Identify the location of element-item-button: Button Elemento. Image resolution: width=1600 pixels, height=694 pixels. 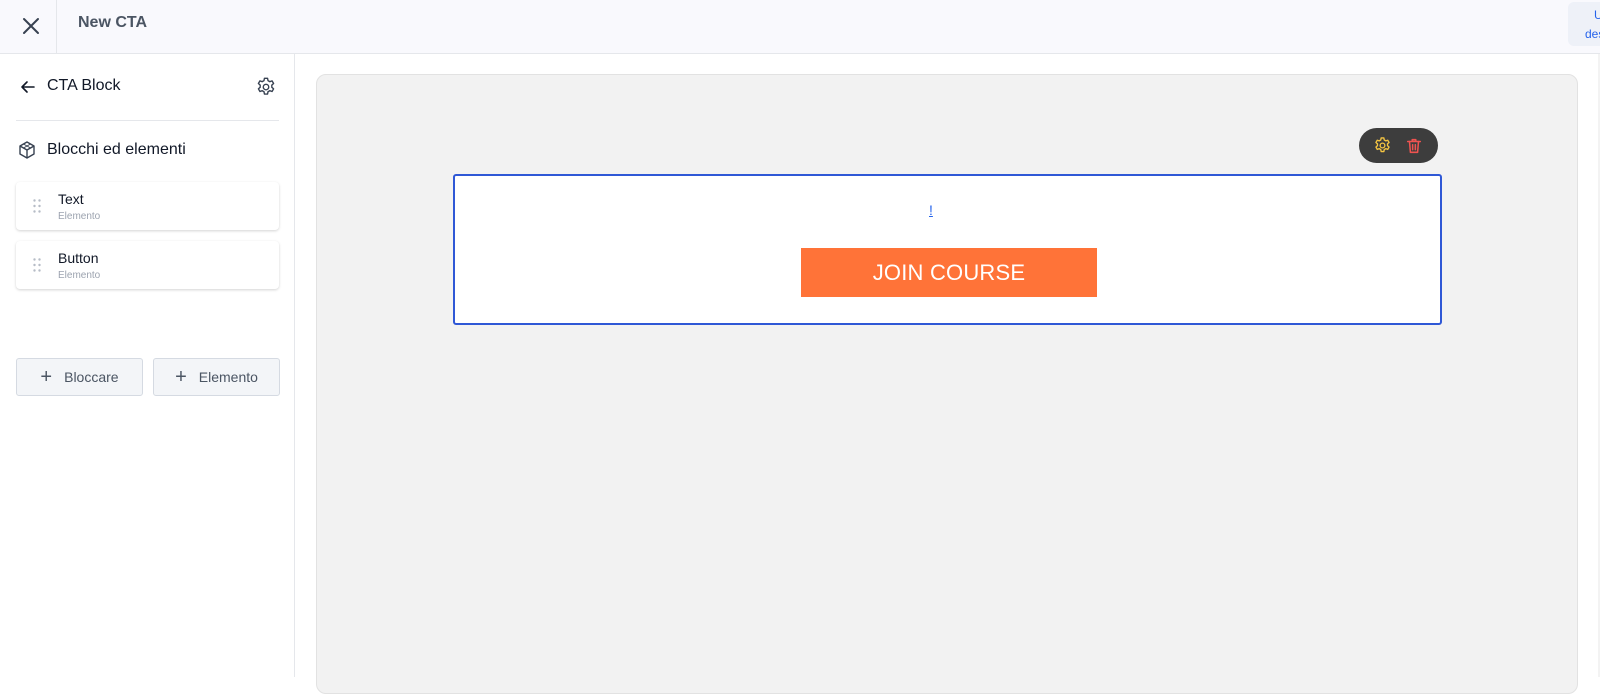
(147, 265).